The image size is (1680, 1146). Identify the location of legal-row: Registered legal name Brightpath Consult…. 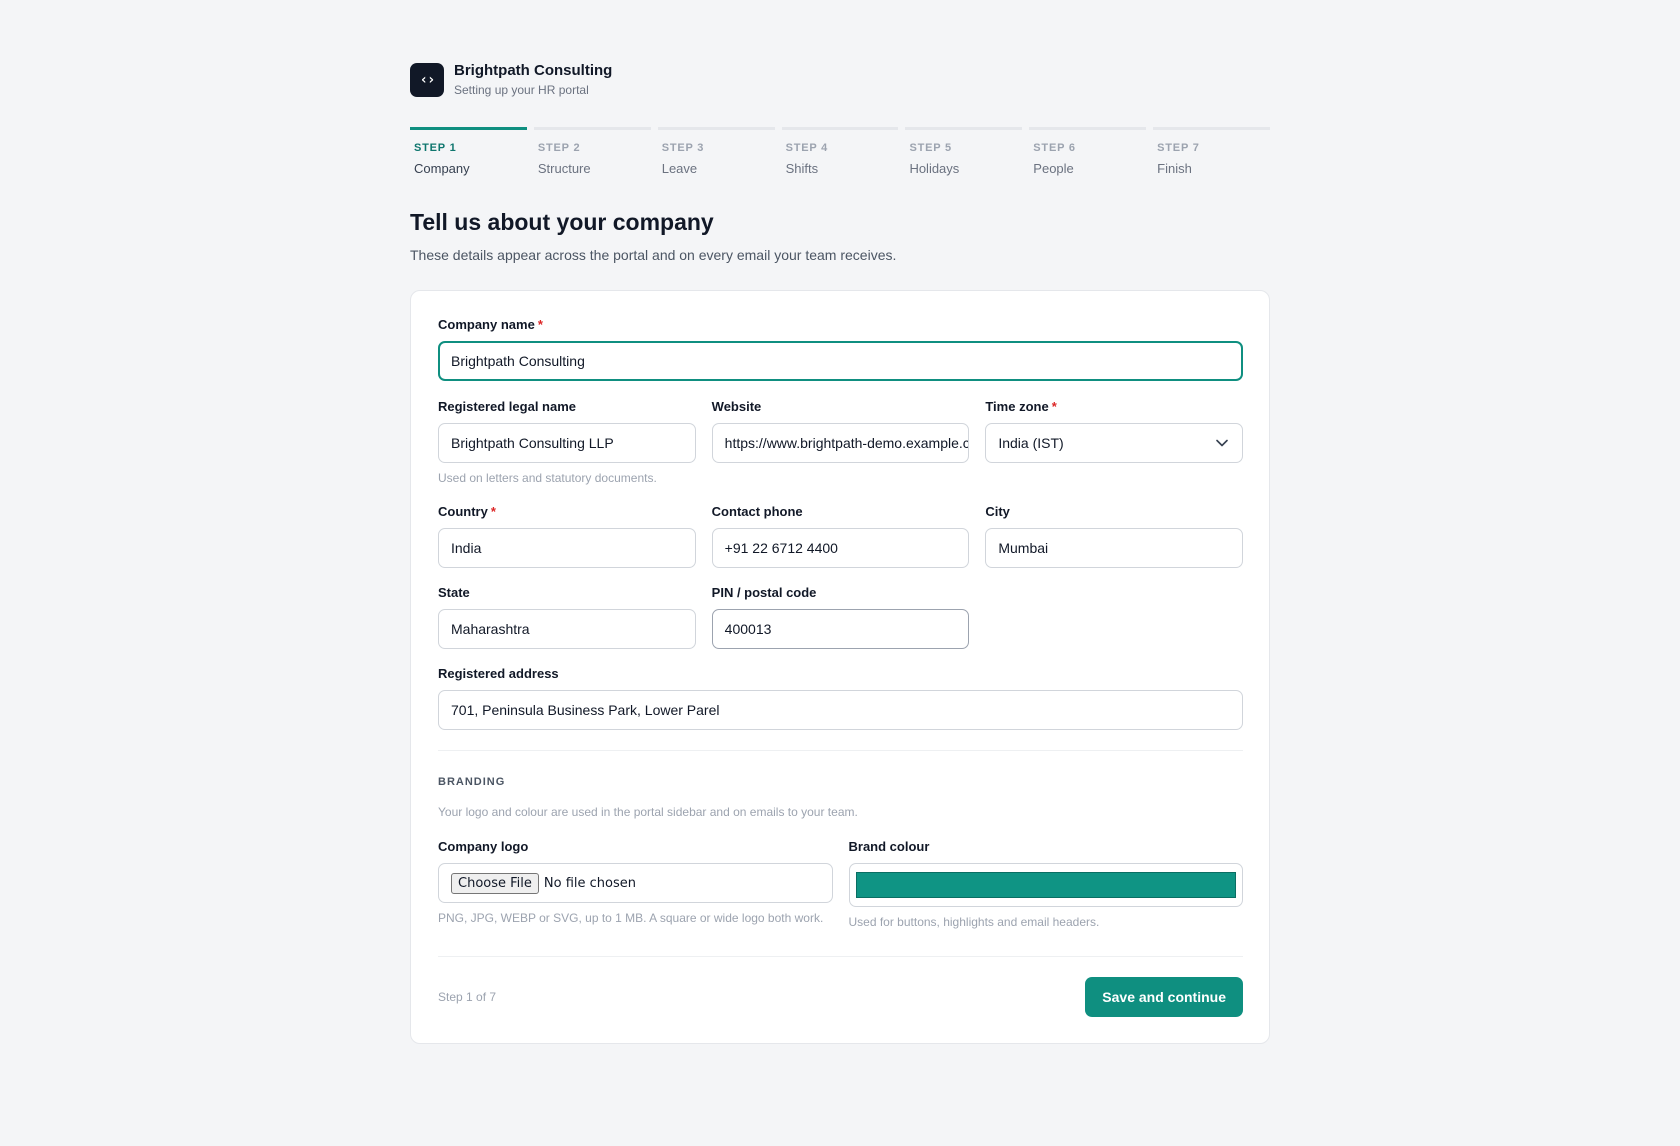
(841, 442).